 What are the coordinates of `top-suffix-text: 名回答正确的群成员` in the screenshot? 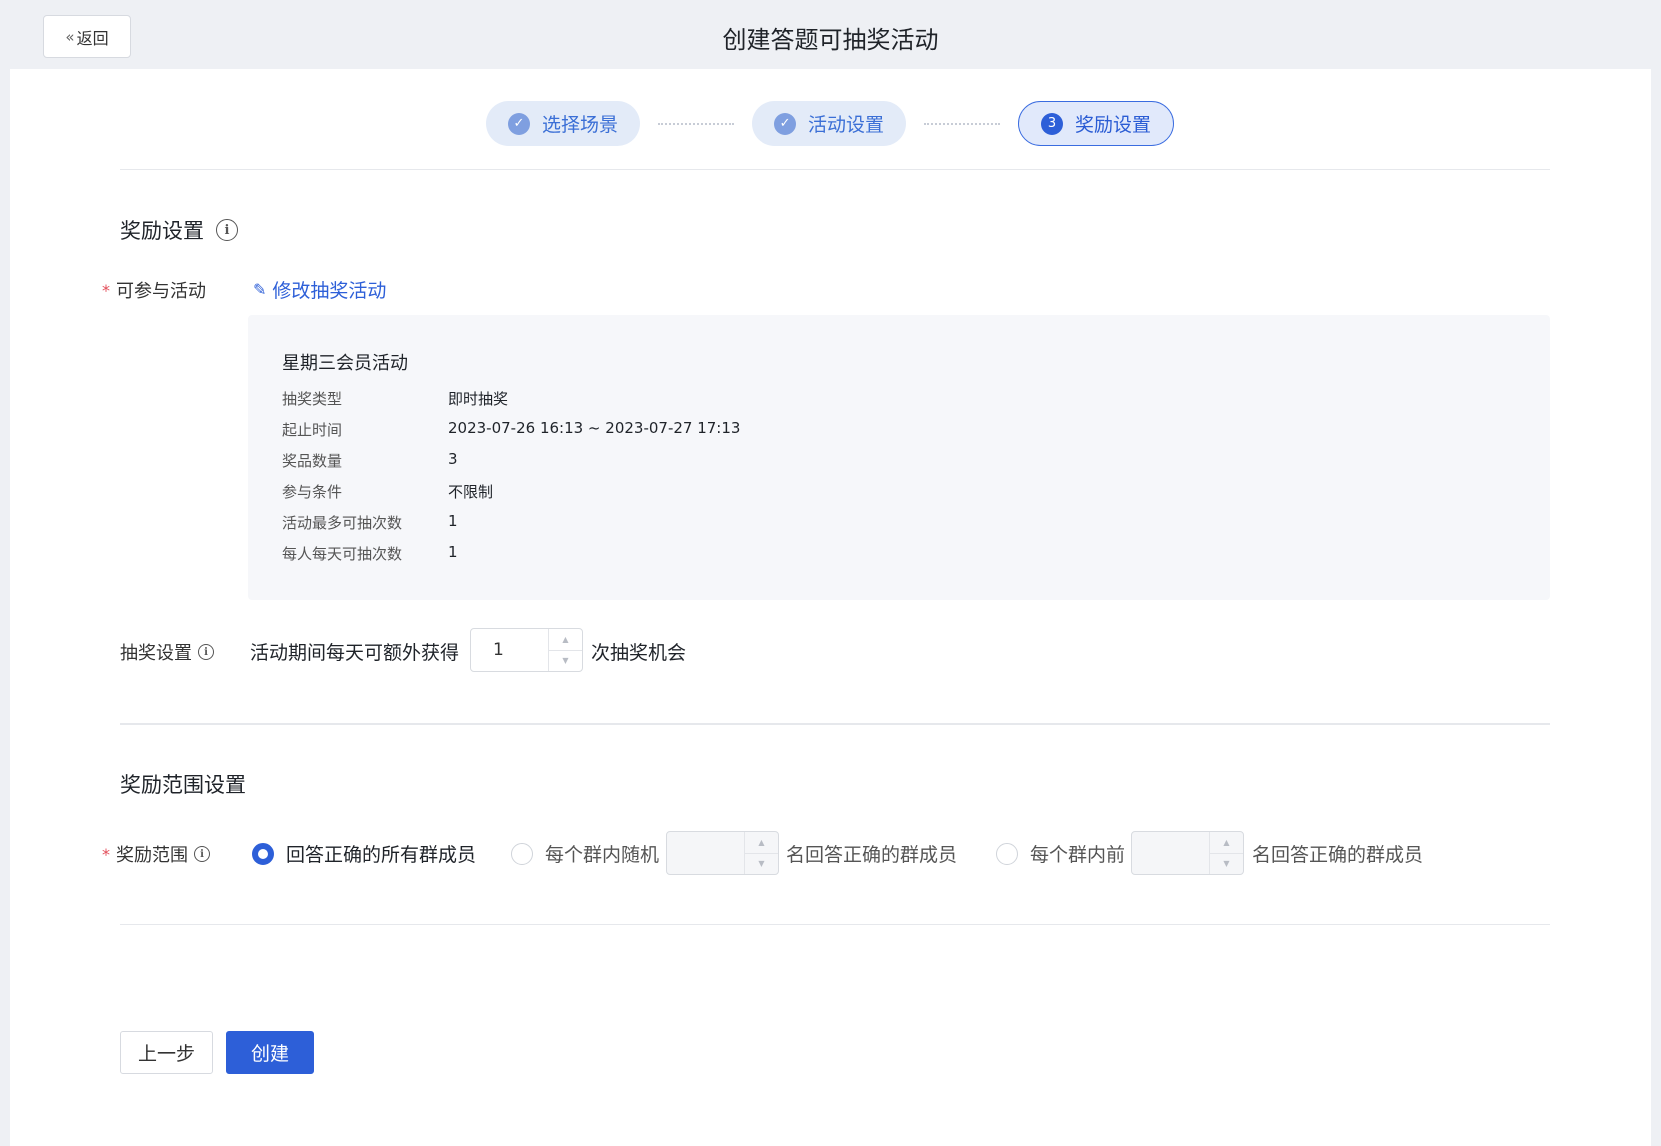 It's located at (1338, 855).